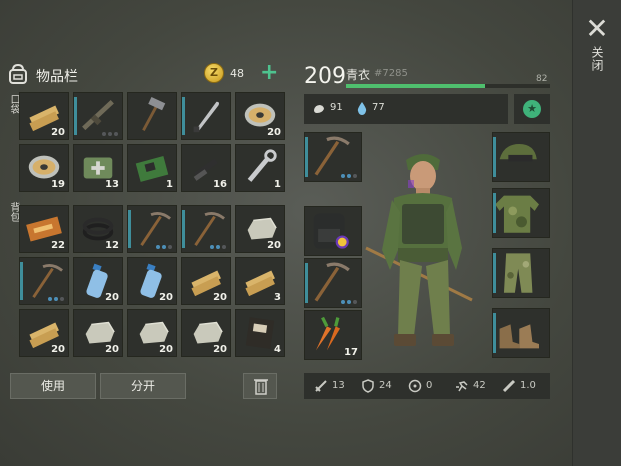  Describe the element at coordinates (542, 79) in the screenshot. I see `xp-max: 82` at that location.